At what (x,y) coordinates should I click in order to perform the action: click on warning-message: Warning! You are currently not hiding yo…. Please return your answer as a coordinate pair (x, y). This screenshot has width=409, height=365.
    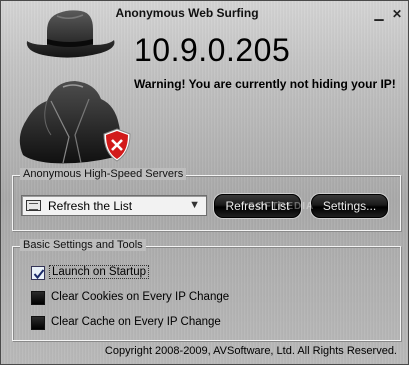
    Looking at the image, I should click on (265, 84).